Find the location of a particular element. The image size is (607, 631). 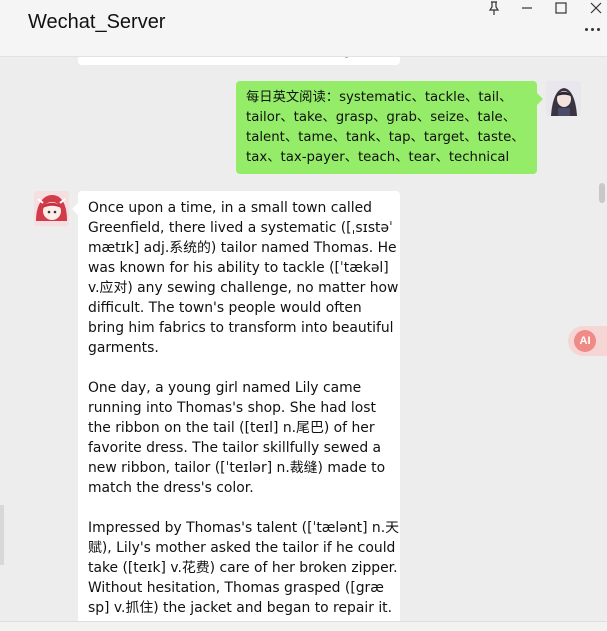

user-message-line: 每日英文阅读：systematic、tackle、tail、 is located at coordinates (379, 97).